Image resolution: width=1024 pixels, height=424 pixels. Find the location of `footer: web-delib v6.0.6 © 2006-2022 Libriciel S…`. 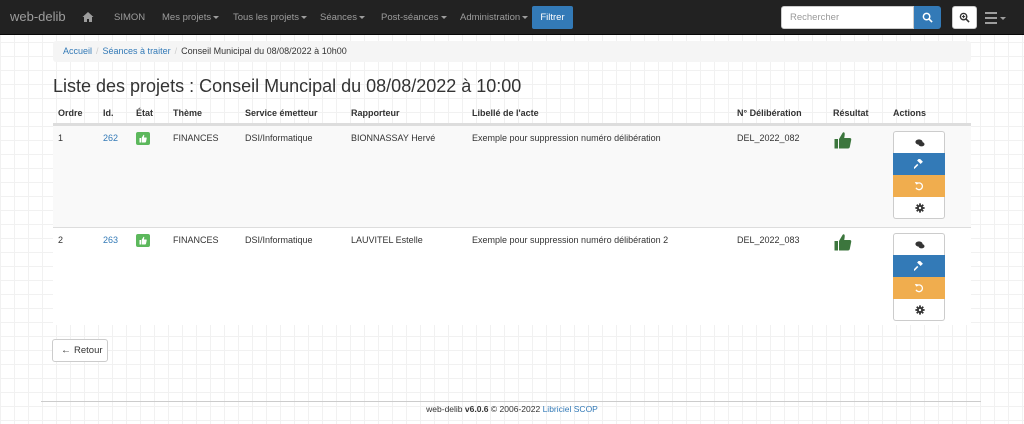

footer: web-delib v6.0.6 © 2006-2022 Libriciel S… is located at coordinates (512, 409).